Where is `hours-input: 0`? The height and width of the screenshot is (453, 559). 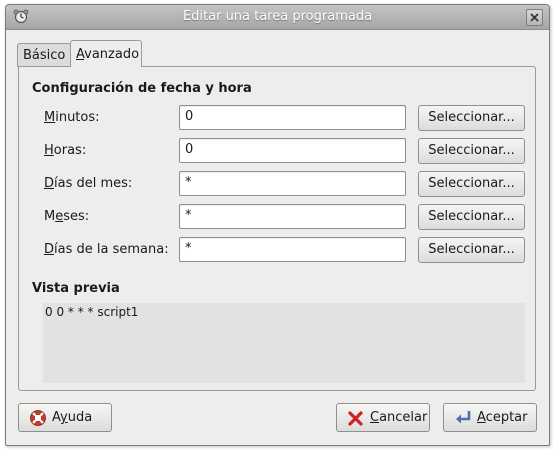
hours-input: 0 is located at coordinates (292, 150).